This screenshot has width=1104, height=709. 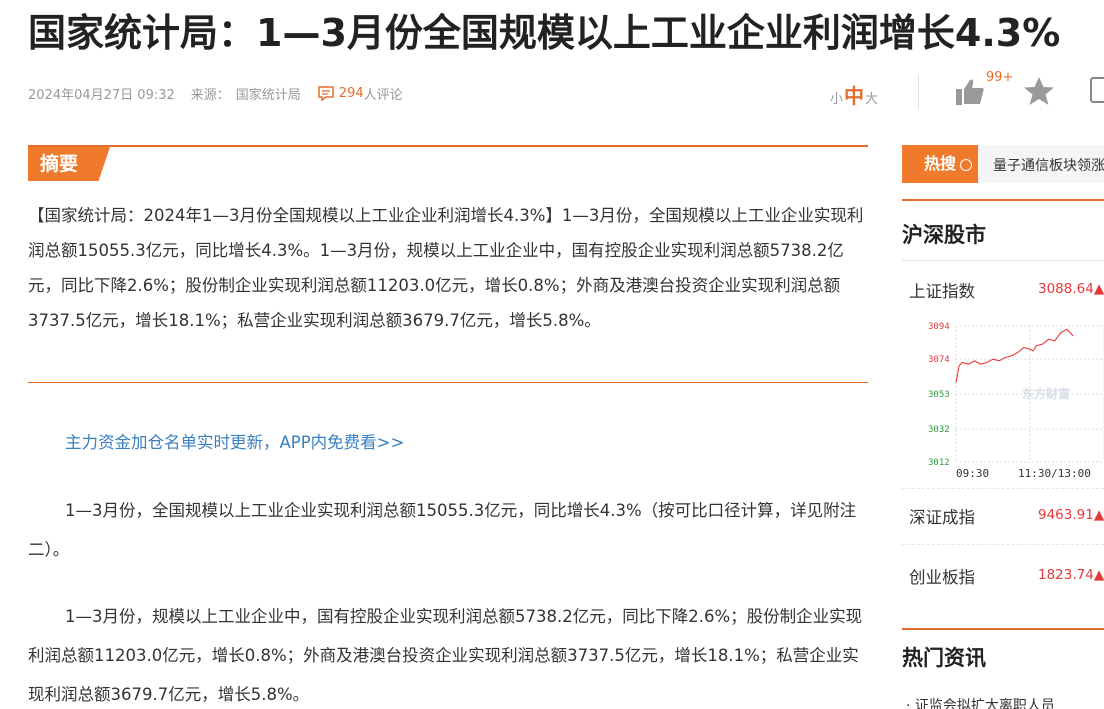 I want to click on index-name: 深证成指, so click(x=942, y=517).